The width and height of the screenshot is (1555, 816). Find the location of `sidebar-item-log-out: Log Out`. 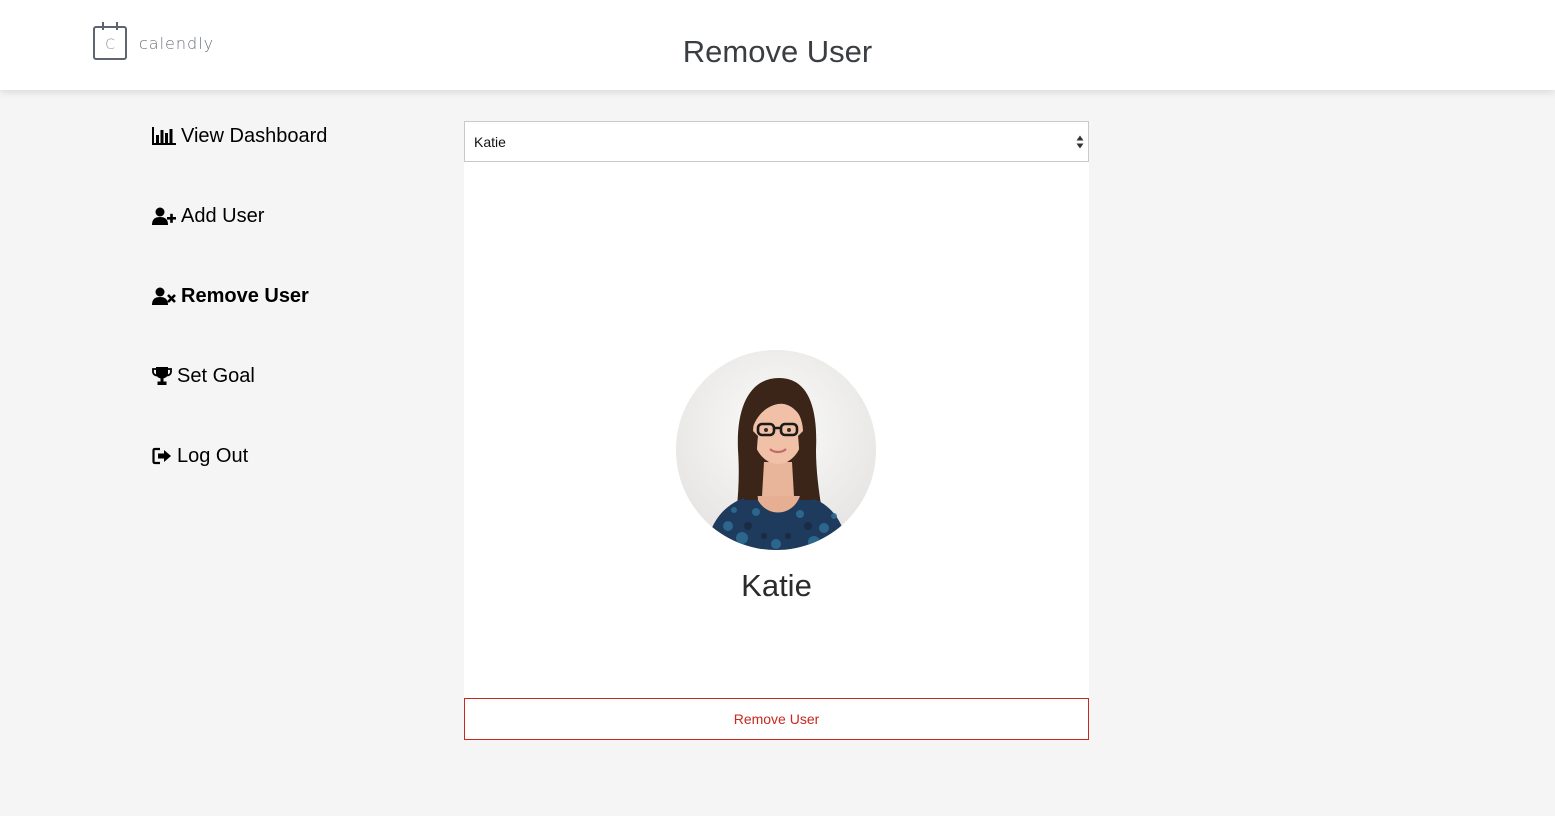

sidebar-item-log-out: Log Out is located at coordinates (281, 456).